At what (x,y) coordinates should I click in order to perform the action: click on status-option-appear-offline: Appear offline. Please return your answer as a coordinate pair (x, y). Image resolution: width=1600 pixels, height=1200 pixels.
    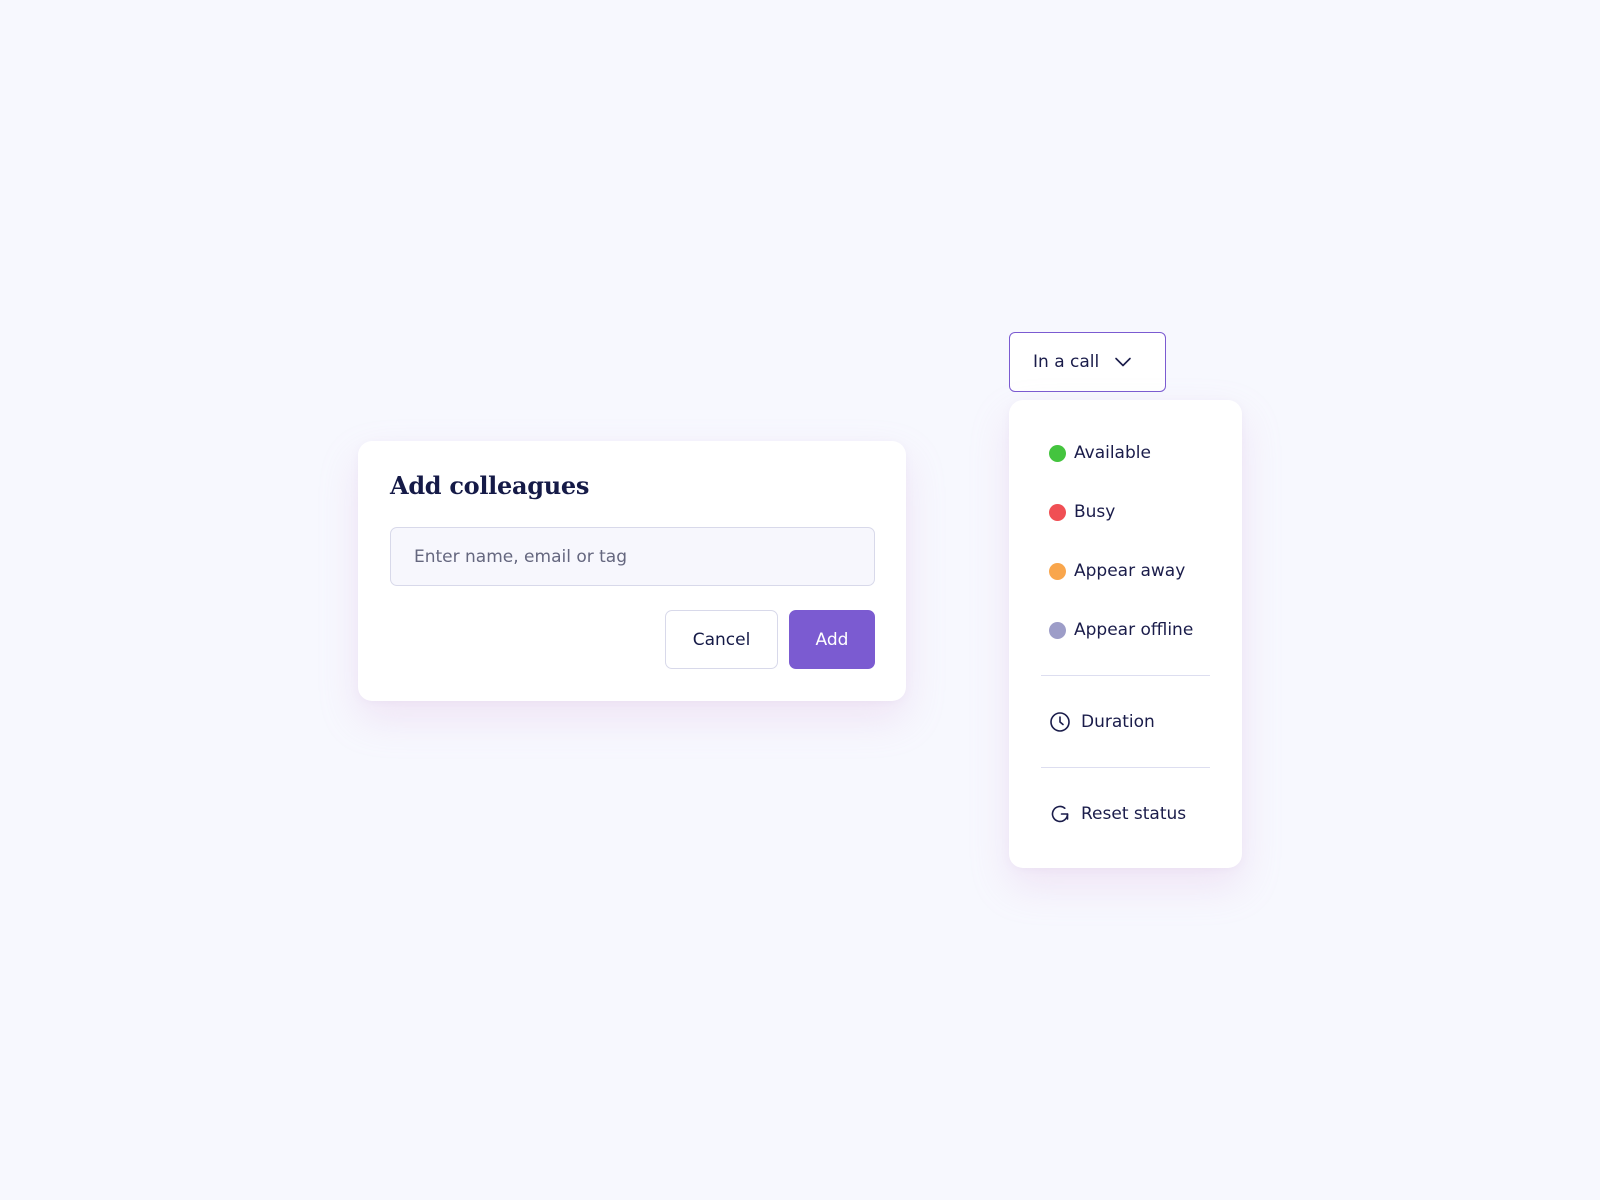
    Looking at the image, I should click on (1121, 630).